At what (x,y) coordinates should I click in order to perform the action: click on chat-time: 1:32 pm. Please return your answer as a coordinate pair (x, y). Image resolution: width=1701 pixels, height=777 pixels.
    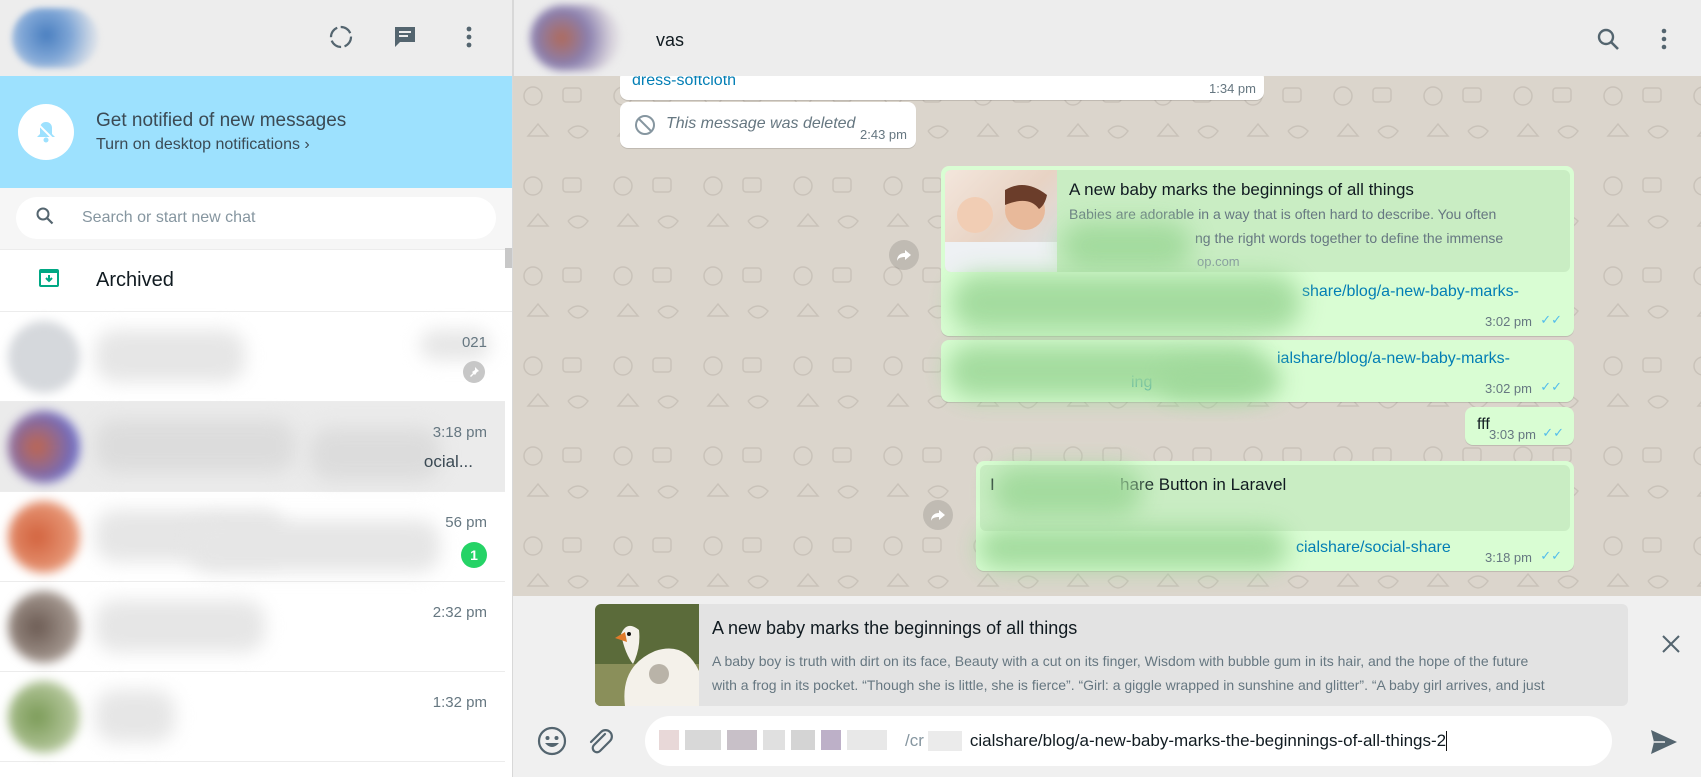
    Looking at the image, I should click on (459, 702).